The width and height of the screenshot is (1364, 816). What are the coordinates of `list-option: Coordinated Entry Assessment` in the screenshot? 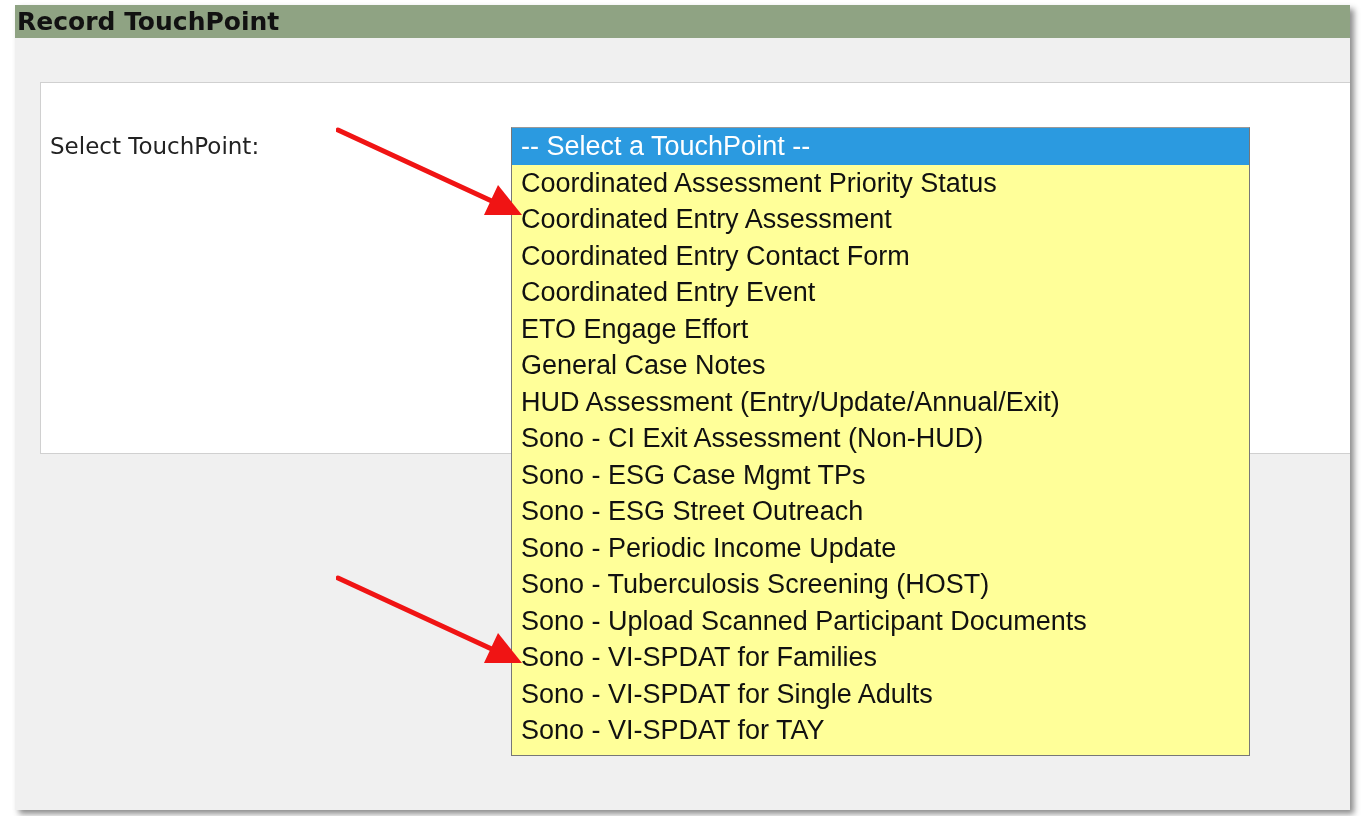 It's located at (880, 219).